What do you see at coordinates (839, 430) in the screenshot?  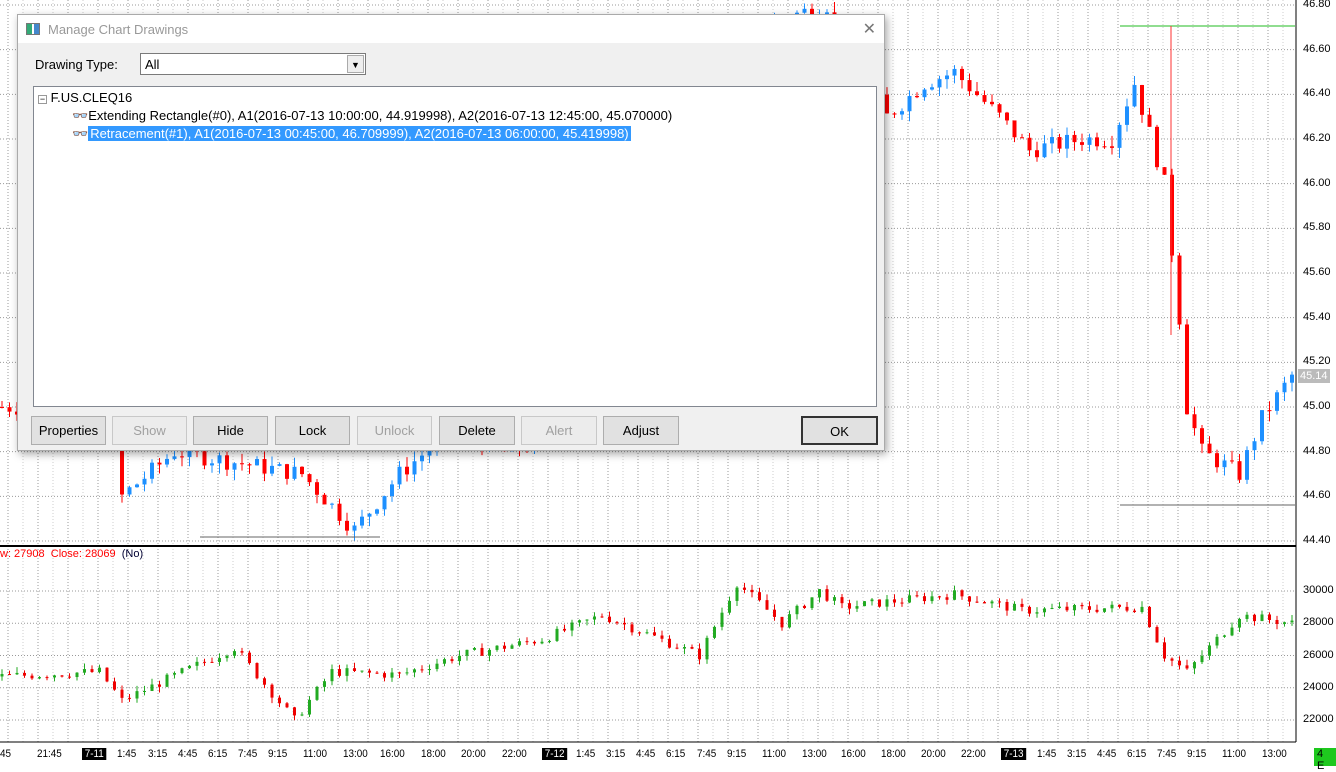 I see `ok-button: OK` at bounding box center [839, 430].